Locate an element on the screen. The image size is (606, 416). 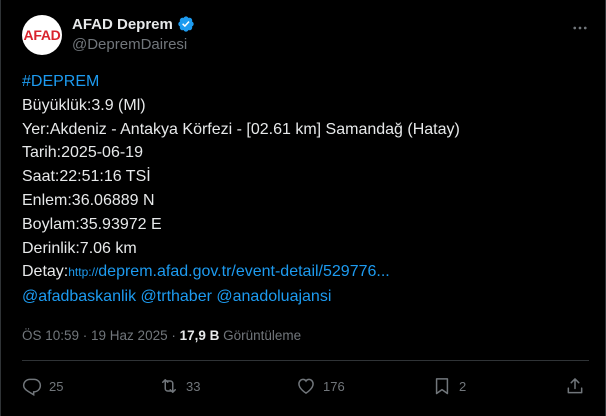
author-display-name: AFAD Deprem is located at coordinates (122, 24).